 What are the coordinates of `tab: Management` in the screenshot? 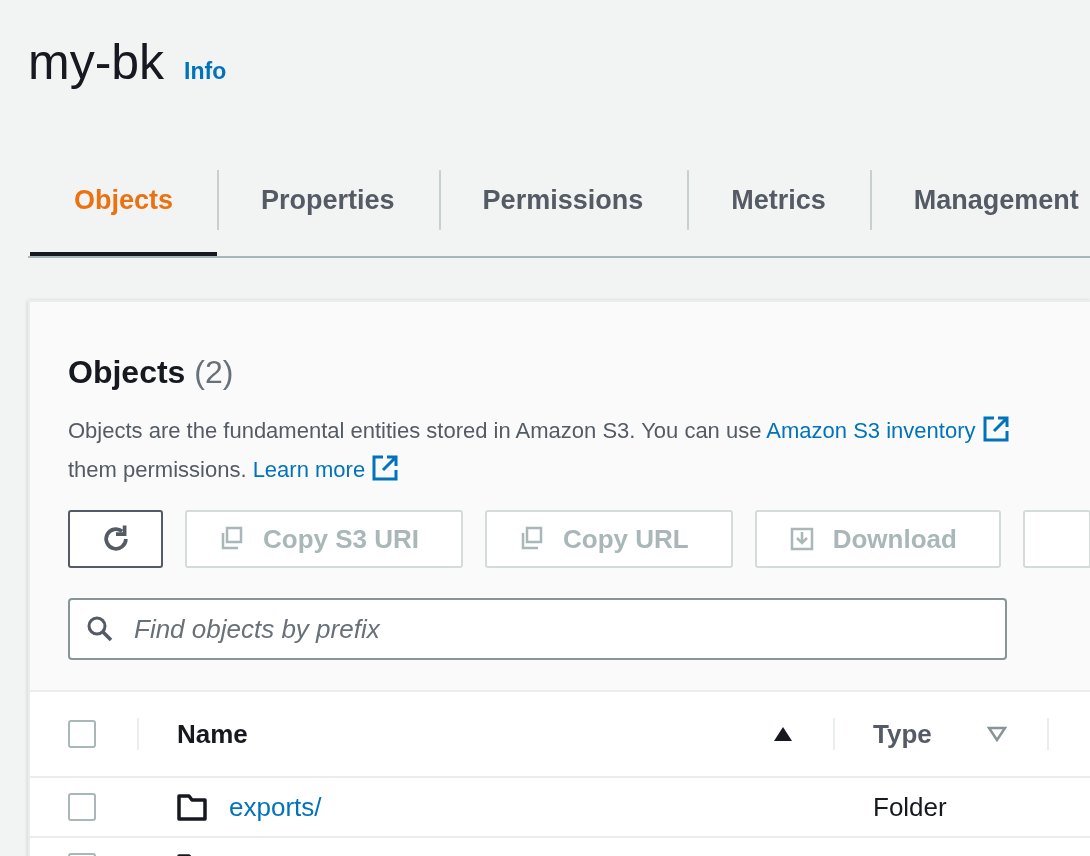 It's located at (979, 213).